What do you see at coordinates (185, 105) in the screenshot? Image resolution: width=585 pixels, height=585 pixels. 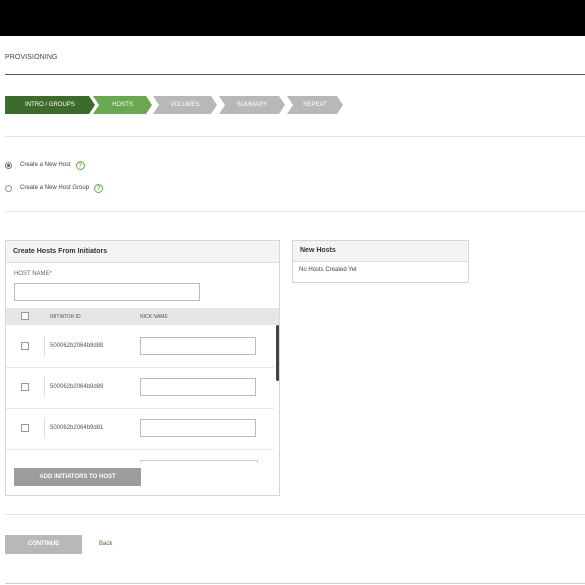 I see `step-volumes: VOLUMES` at bounding box center [185, 105].